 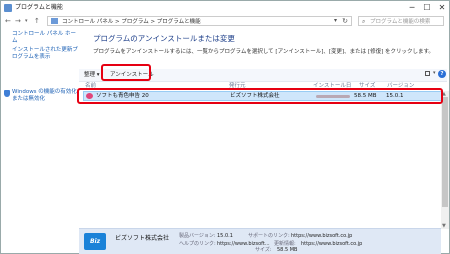 What do you see at coordinates (8, 8) in the screenshot?
I see `control-panel-icon` at bounding box center [8, 8].